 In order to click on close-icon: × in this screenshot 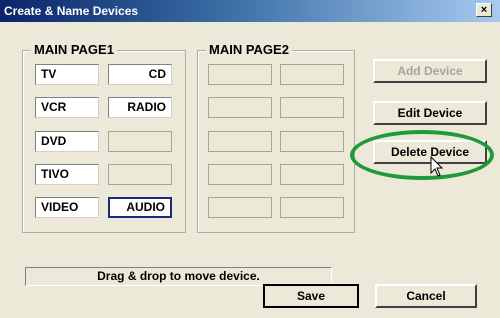, I will do `click(484, 10)`.